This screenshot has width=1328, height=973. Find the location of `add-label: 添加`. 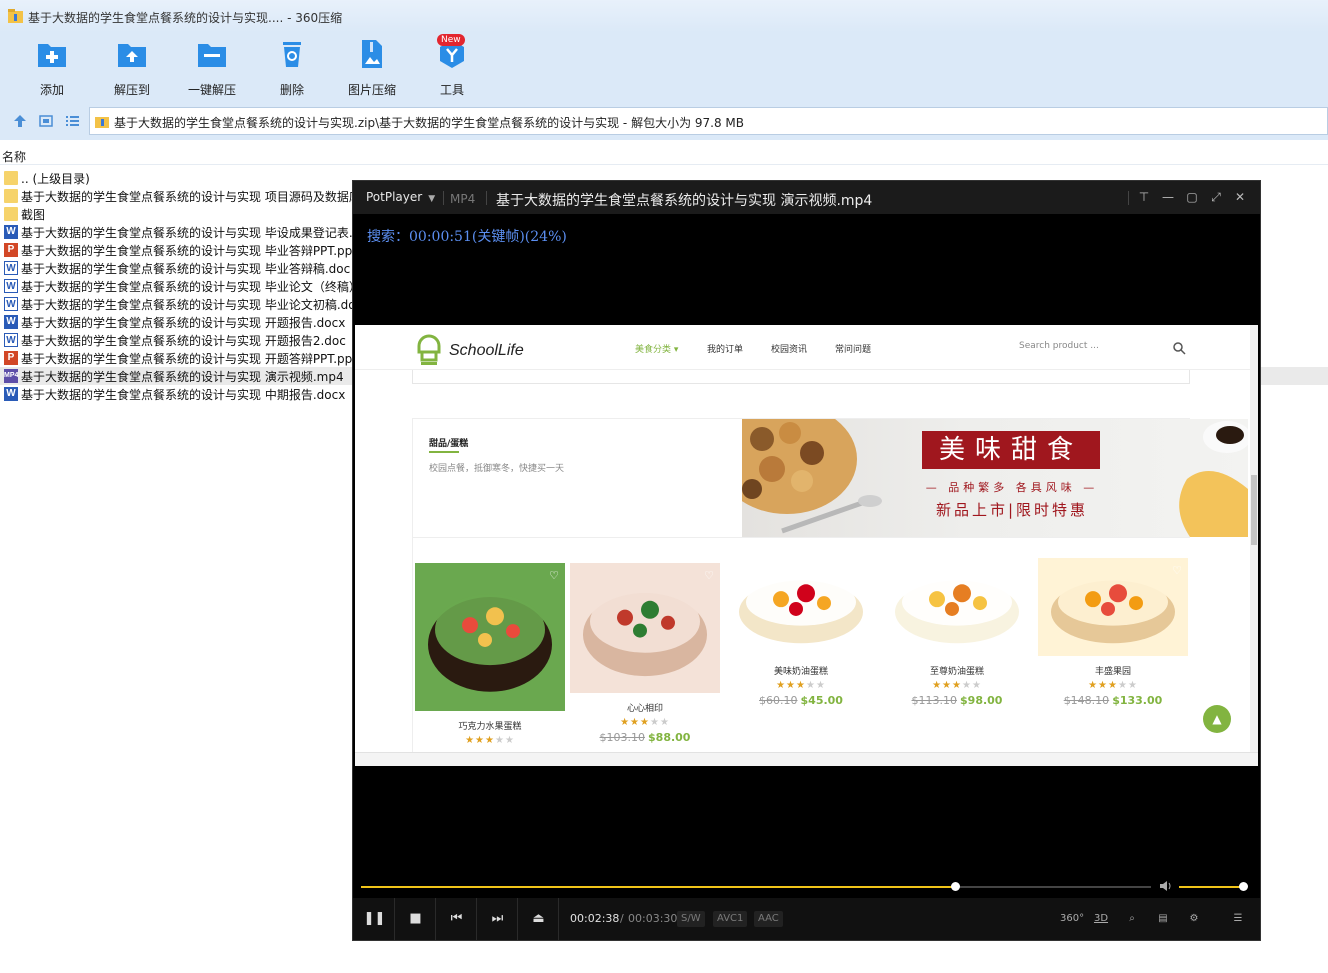

add-label: 添加 is located at coordinates (51, 90).